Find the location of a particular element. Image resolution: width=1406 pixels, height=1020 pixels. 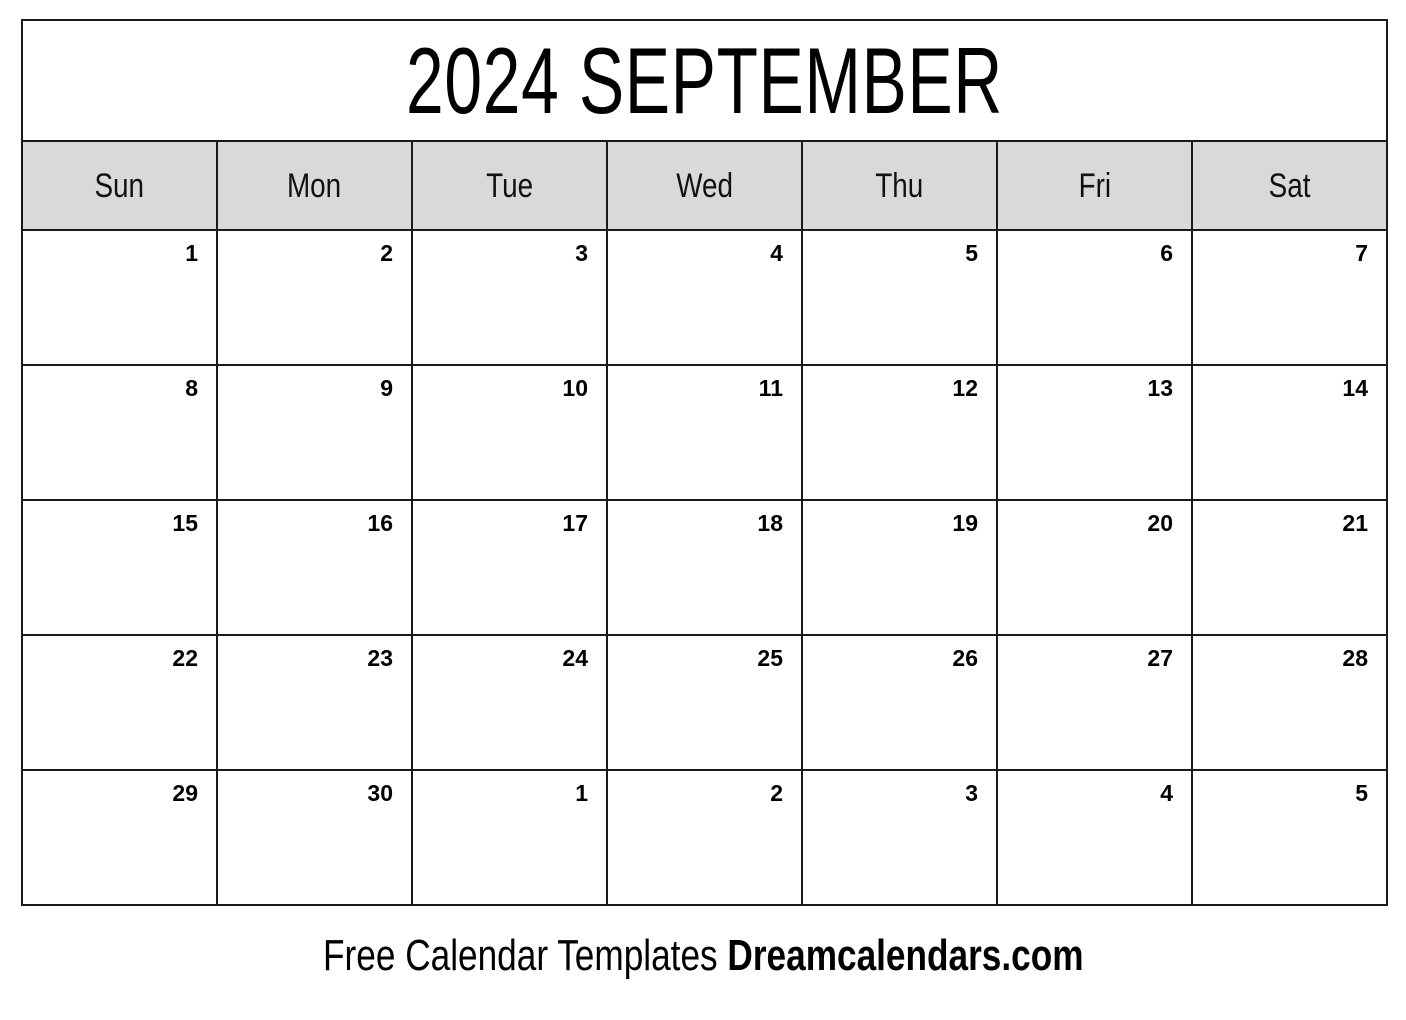

day-number: 19 is located at coordinates (965, 523).